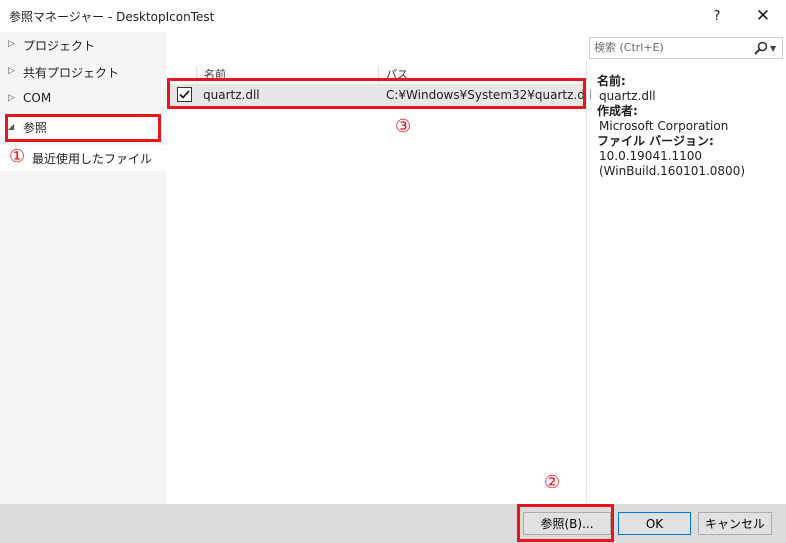  Describe the element at coordinates (651, 156) in the screenshot. I see `detail-version-value: 10.0.19041.1100` at that location.